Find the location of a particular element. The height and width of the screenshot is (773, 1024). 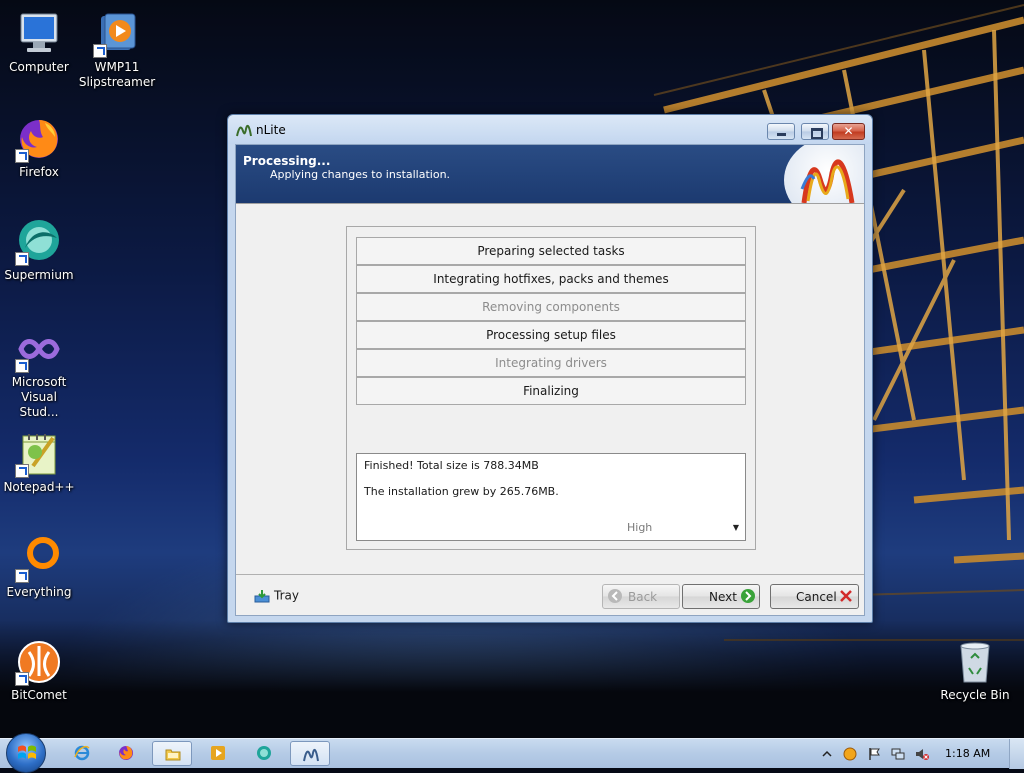

back-arrow-icon is located at coordinates (615, 596).